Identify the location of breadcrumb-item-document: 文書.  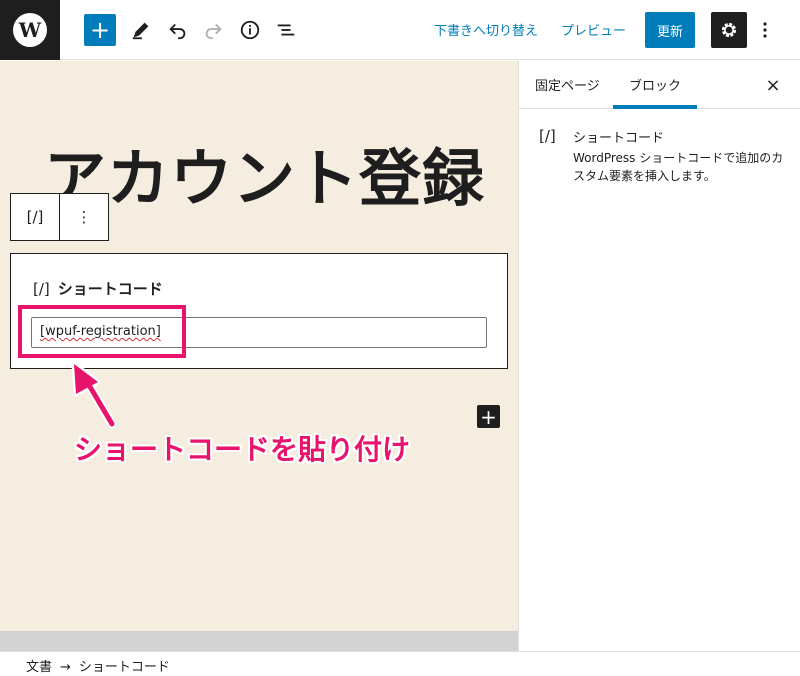
(39, 667).